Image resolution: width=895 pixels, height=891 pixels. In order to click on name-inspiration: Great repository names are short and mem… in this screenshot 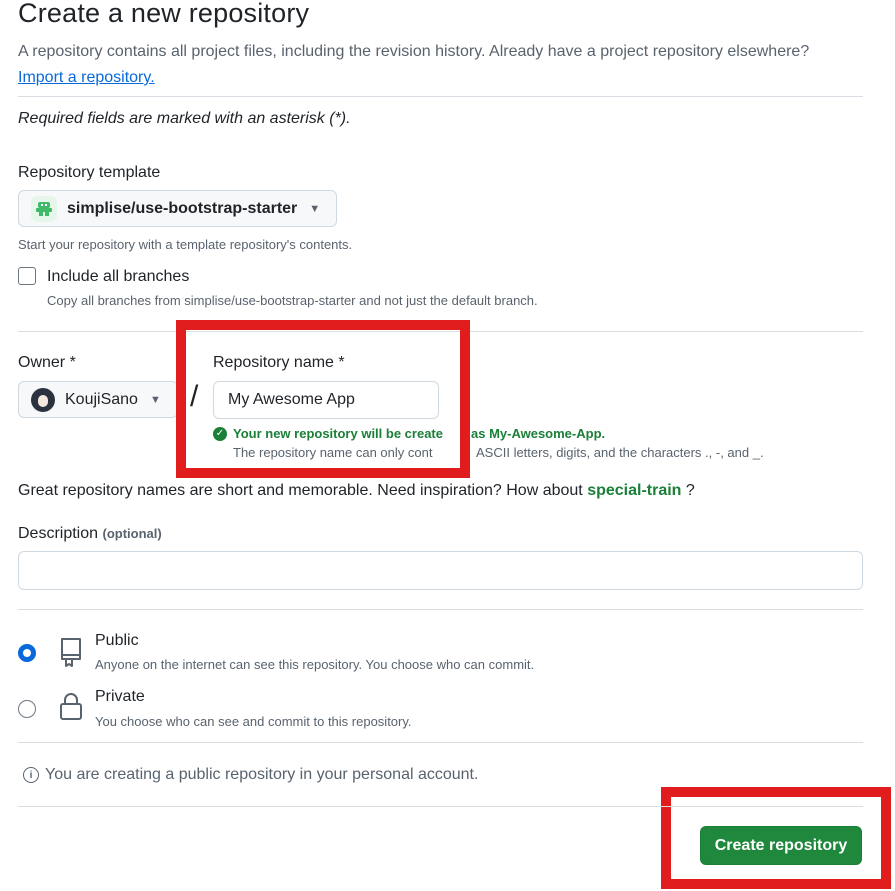, I will do `click(356, 491)`.